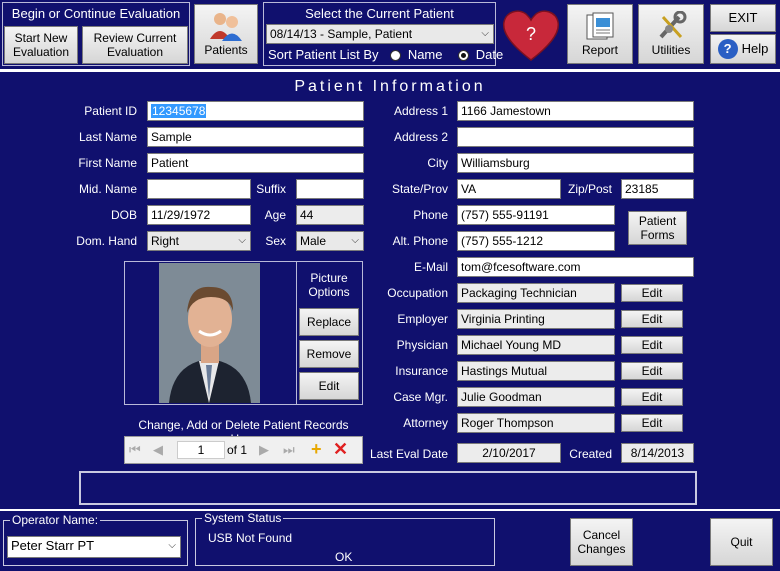 The height and width of the screenshot is (571, 780). What do you see at coordinates (158, 450) in the screenshot?
I see `prev-record-icon: ◀` at bounding box center [158, 450].